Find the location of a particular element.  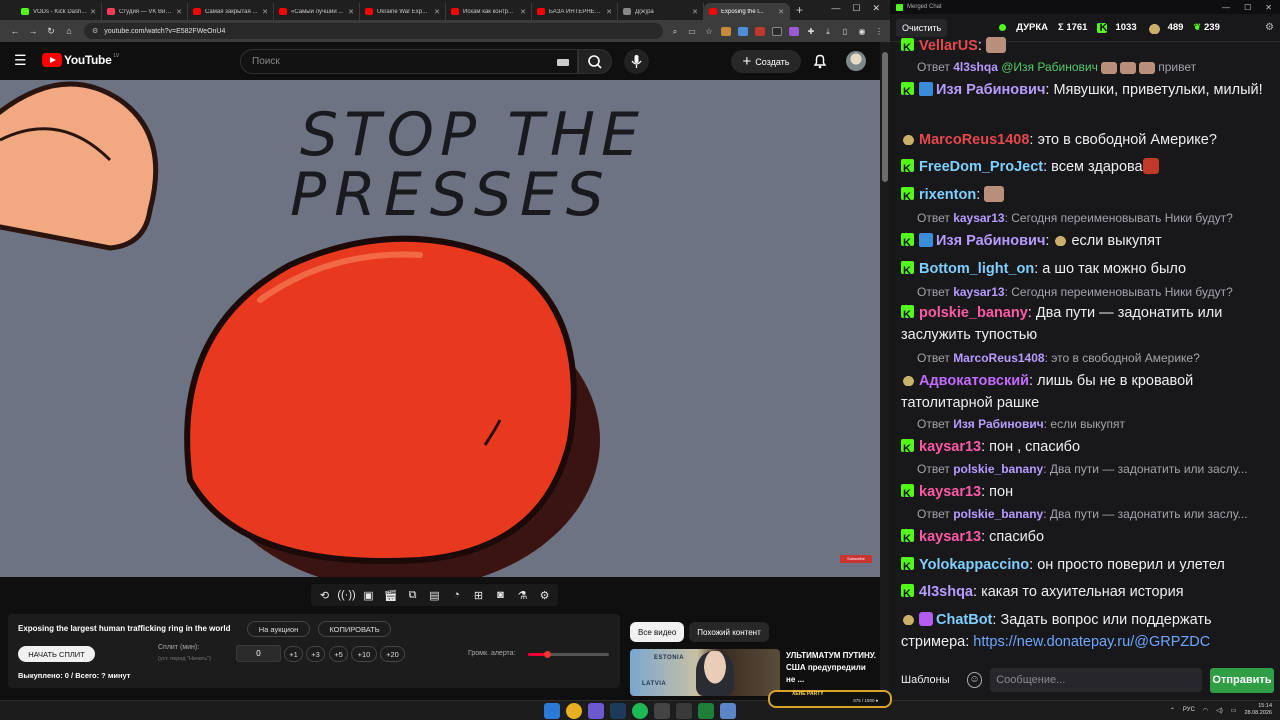

alert-volume-slider is located at coordinates (568, 654).